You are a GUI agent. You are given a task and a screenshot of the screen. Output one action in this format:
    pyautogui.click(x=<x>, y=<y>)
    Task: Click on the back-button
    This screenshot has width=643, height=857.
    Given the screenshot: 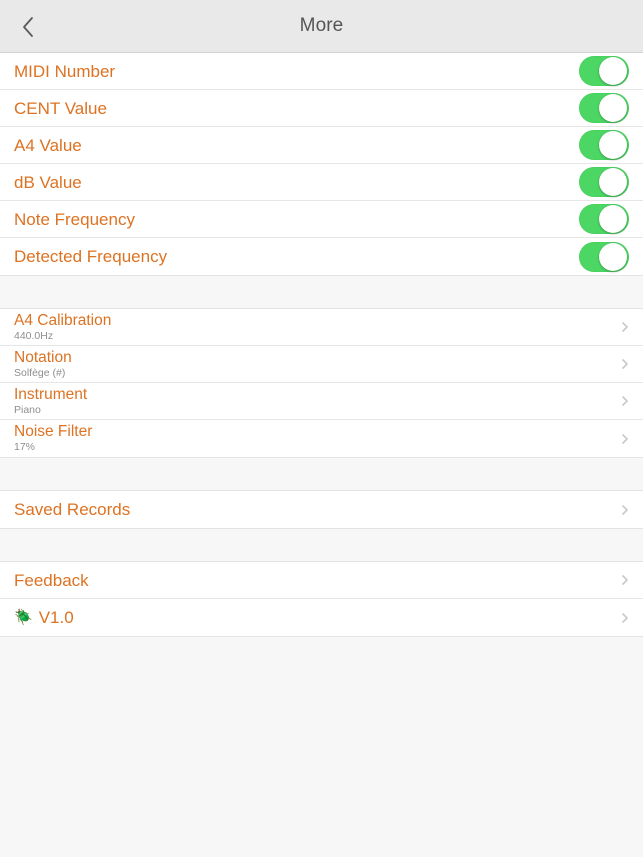 What is the action you would take?
    pyautogui.click(x=28, y=26)
    